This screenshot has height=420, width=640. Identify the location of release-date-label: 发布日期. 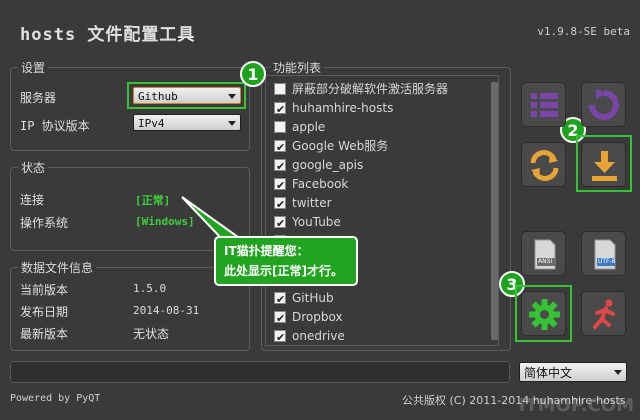
(44, 312).